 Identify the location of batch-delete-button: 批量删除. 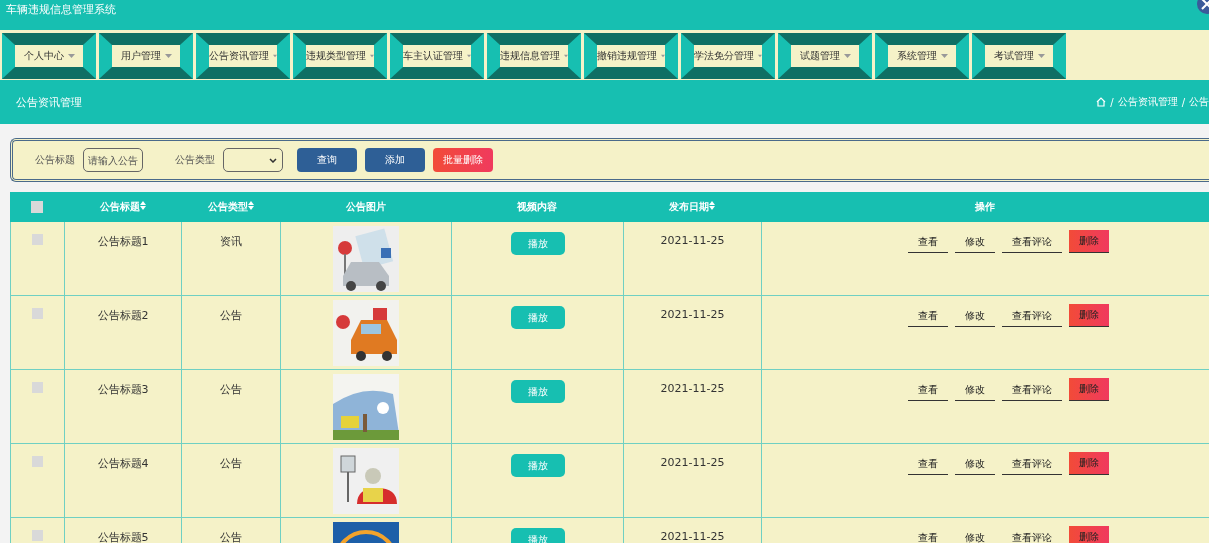
(463, 160).